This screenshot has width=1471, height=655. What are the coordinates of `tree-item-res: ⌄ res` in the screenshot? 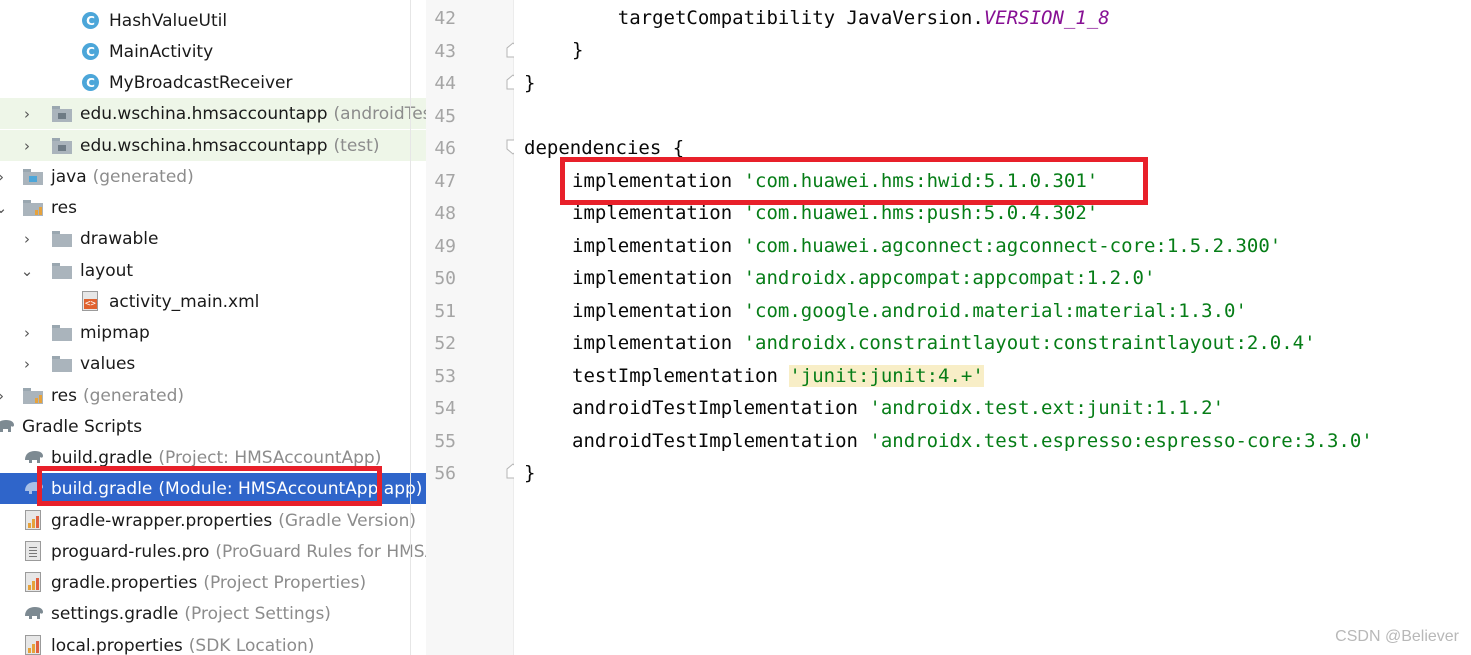 It's located at (213, 207).